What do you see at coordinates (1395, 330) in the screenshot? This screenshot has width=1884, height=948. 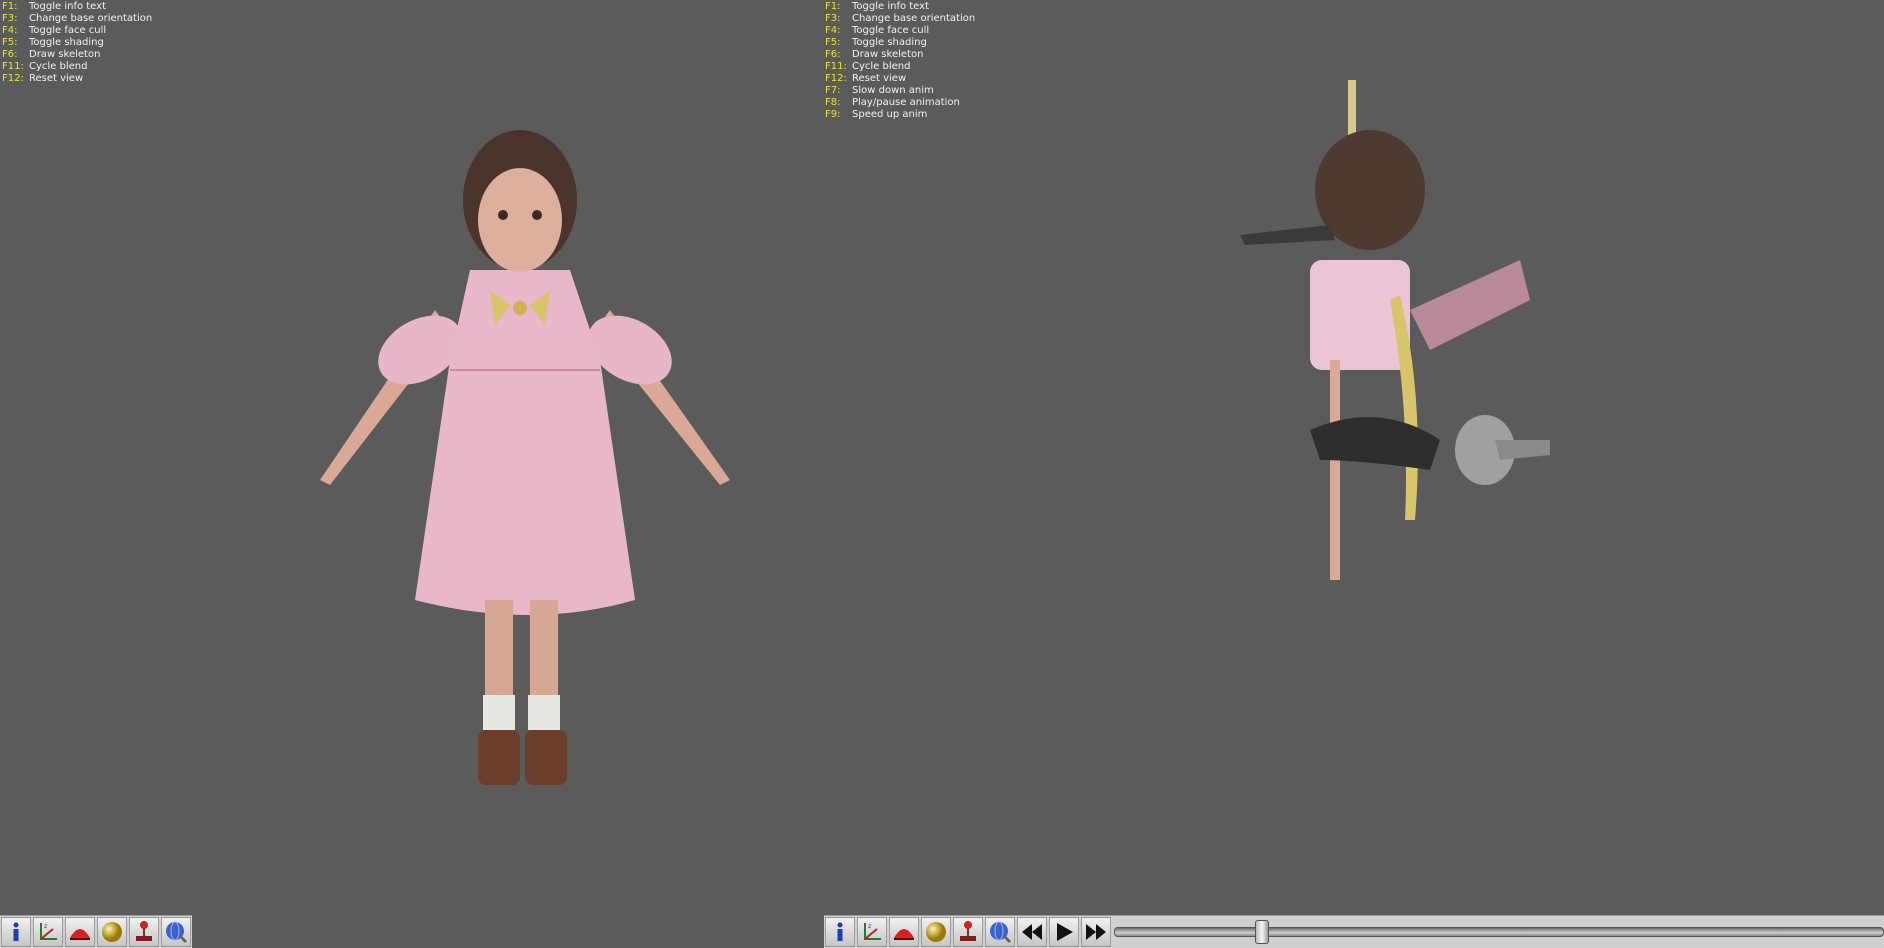 I see `character-model-animated` at bounding box center [1395, 330].